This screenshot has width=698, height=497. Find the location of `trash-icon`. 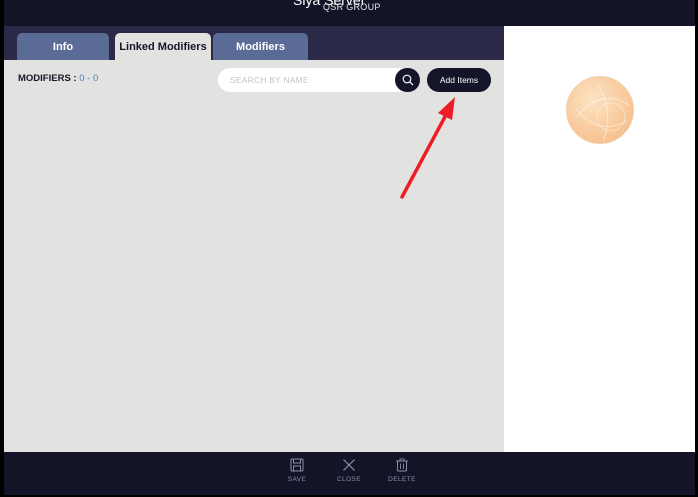

trash-icon is located at coordinates (402, 465).